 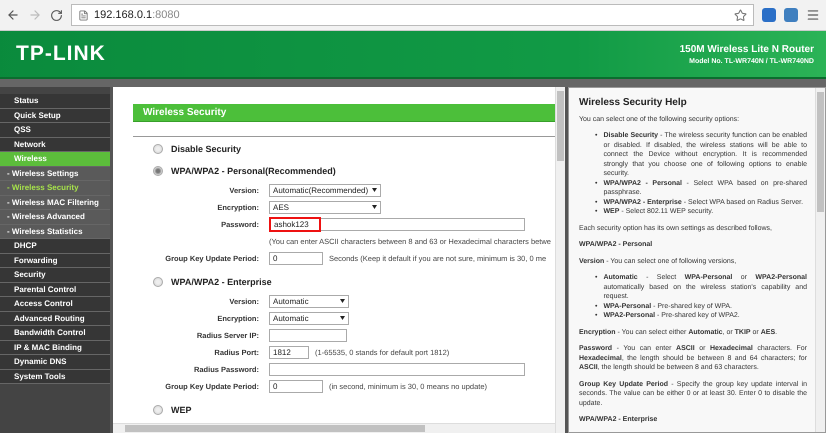 I want to click on brand-logo: TP-LINK, so click(x=61, y=54).